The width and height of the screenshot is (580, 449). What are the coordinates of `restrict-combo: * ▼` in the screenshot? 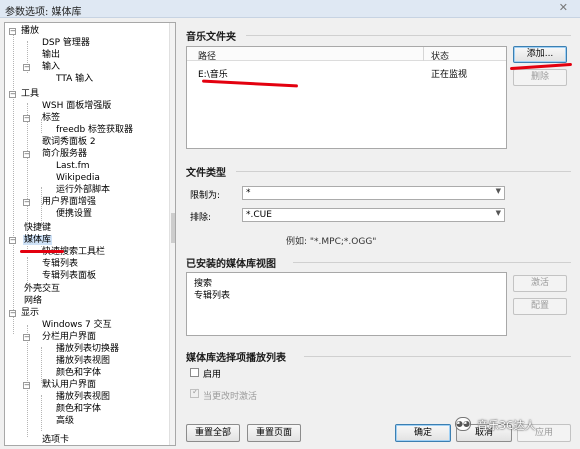 It's located at (373, 193).